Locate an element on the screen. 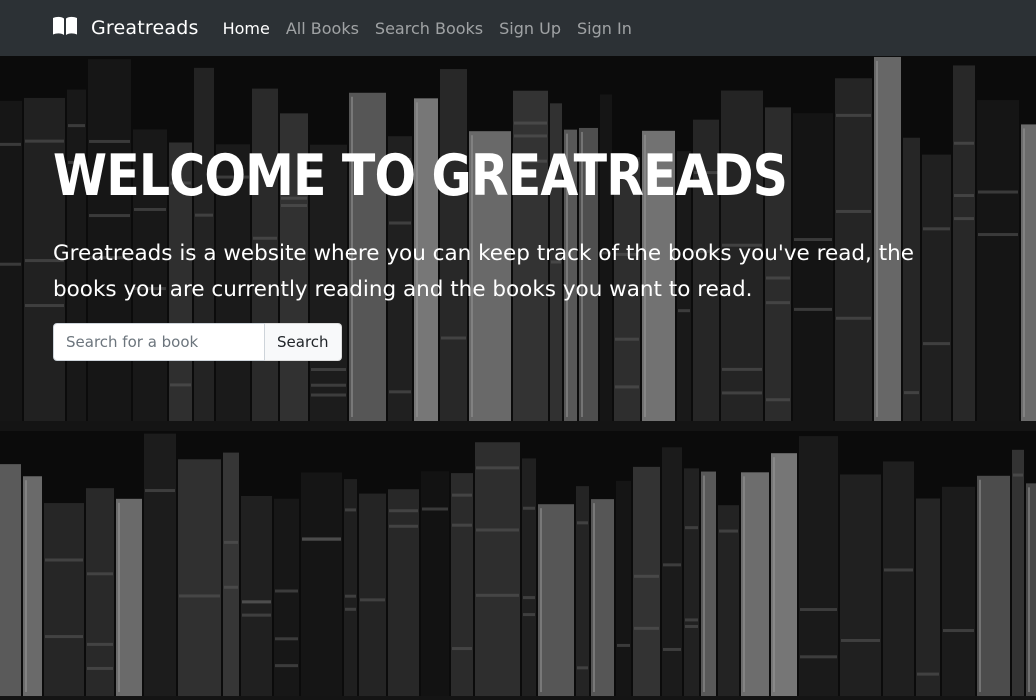  brand-name: Greatreads is located at coordinates (145, 28).